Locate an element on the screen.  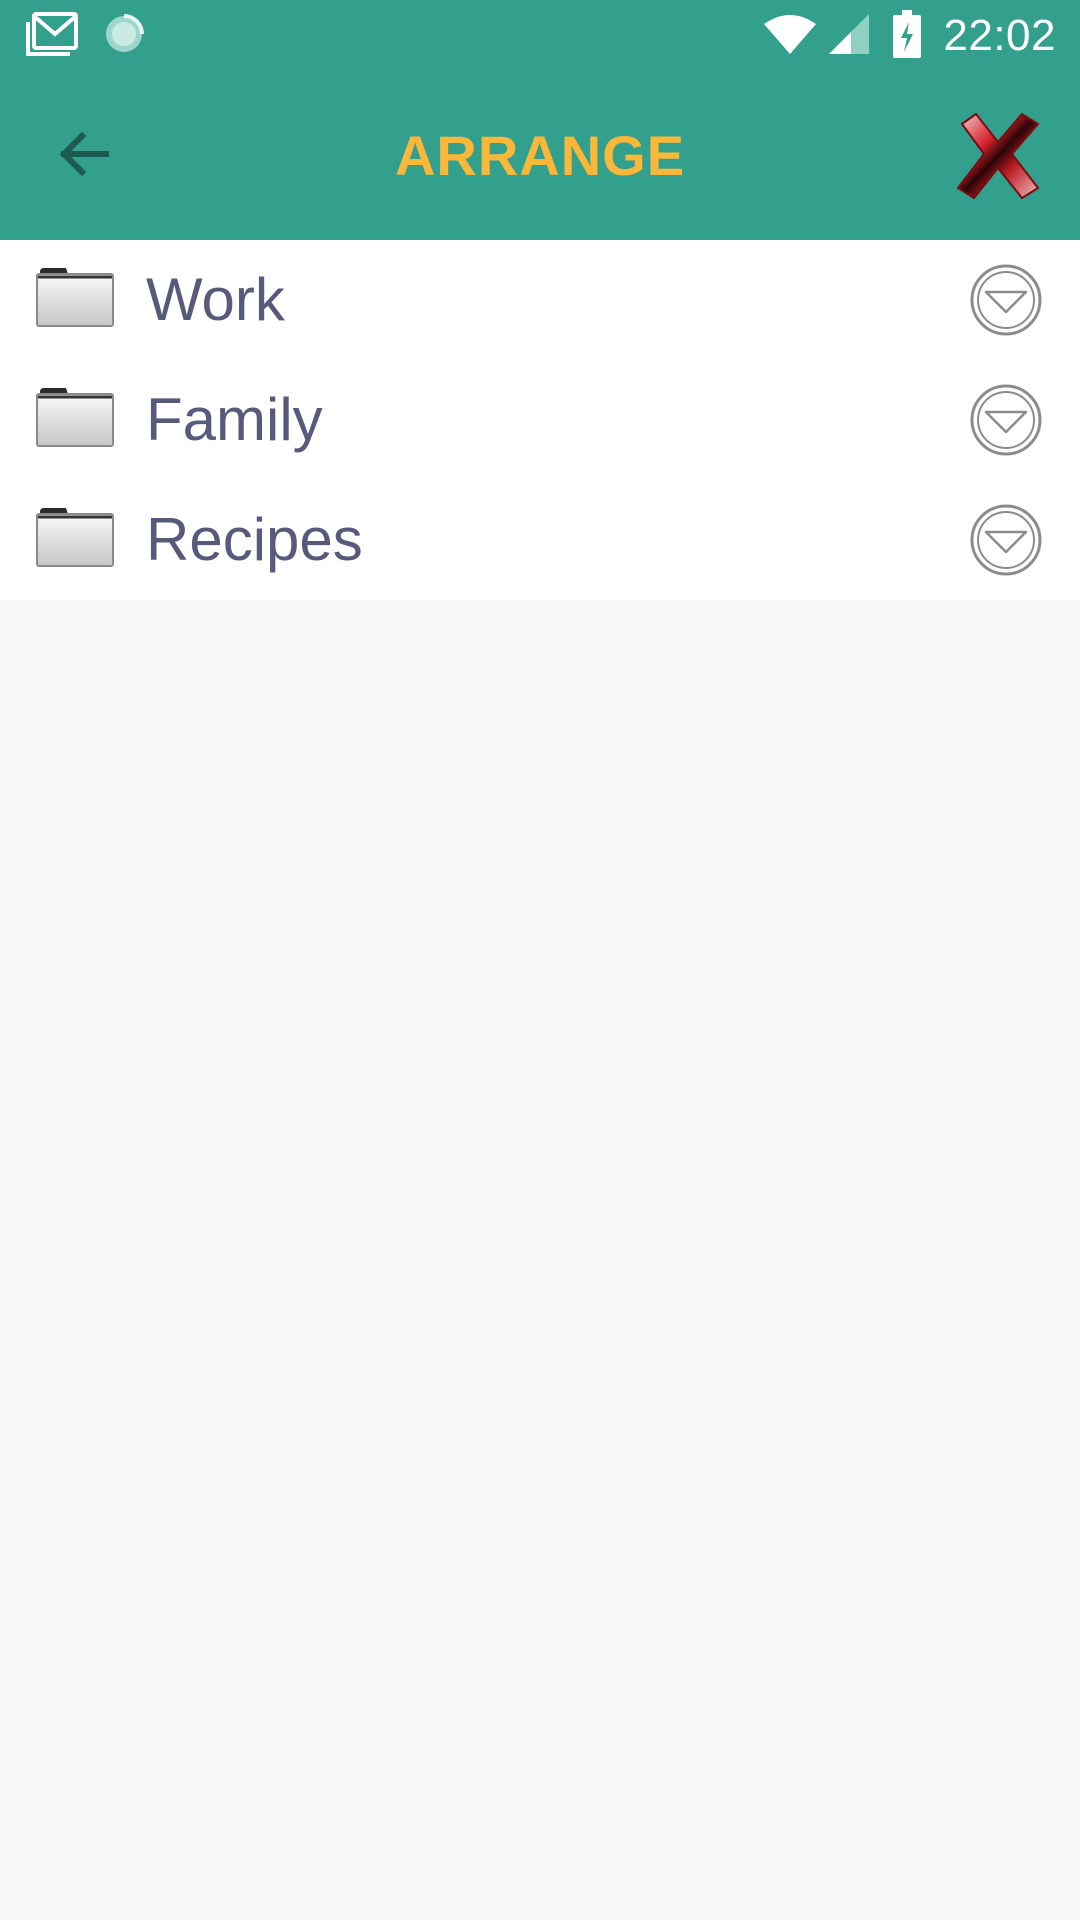
folder-label: Family is located at coordinates (234, 419).